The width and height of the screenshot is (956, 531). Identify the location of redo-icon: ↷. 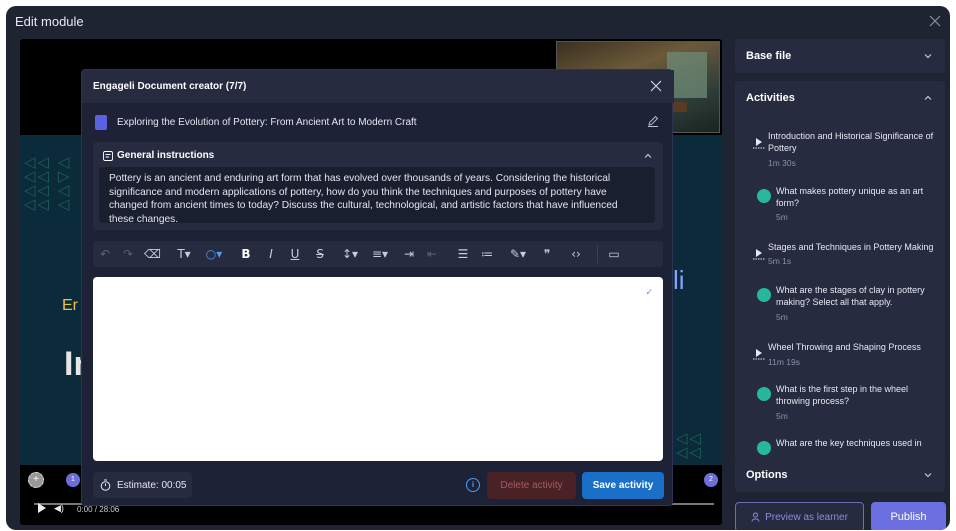
(128, 254).